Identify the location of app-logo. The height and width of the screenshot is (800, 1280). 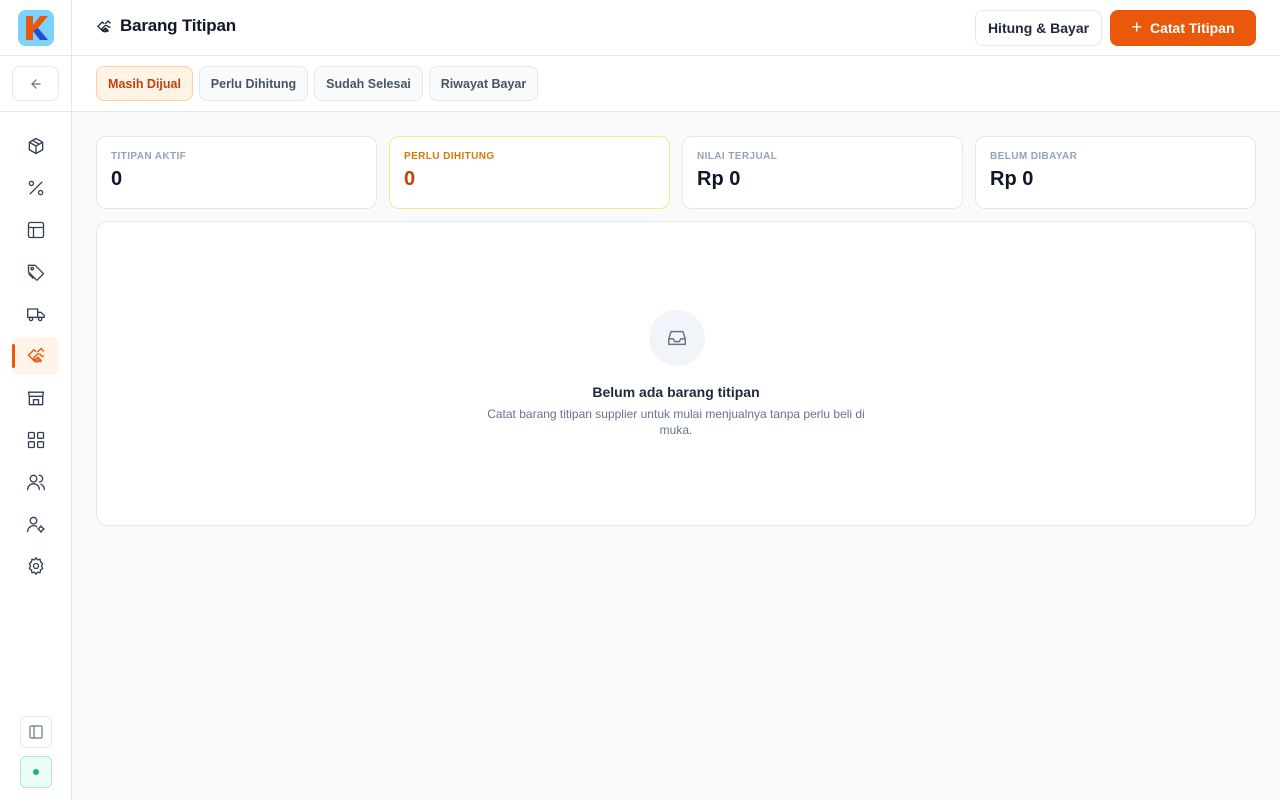
(36, 28).